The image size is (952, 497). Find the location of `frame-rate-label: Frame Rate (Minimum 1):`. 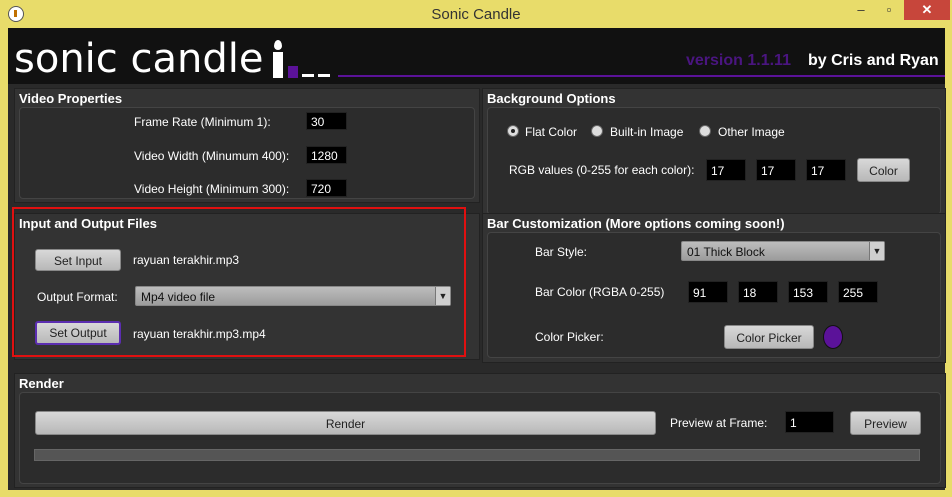

frame-rate-label: Frame Rate (Minimum 1): is located at coordinates (202, 122).